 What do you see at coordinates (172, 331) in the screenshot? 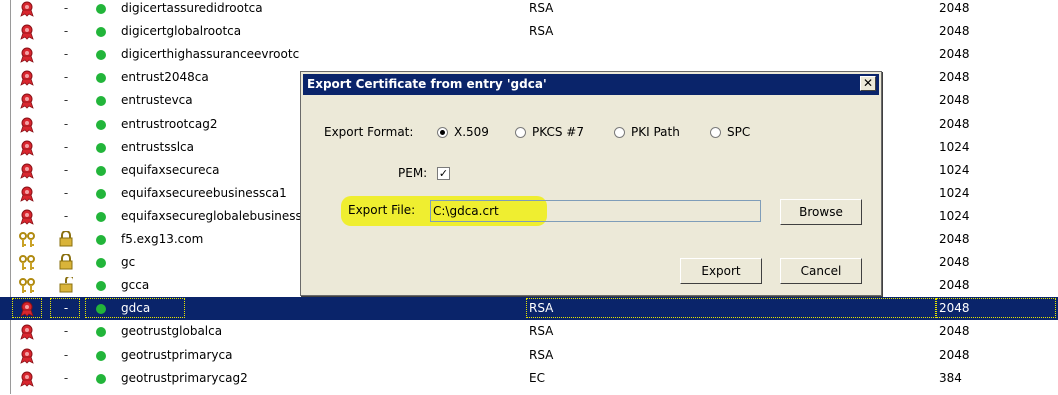
I see `entry-alias: geotrustglobalca` at bounding box center [172, 331].